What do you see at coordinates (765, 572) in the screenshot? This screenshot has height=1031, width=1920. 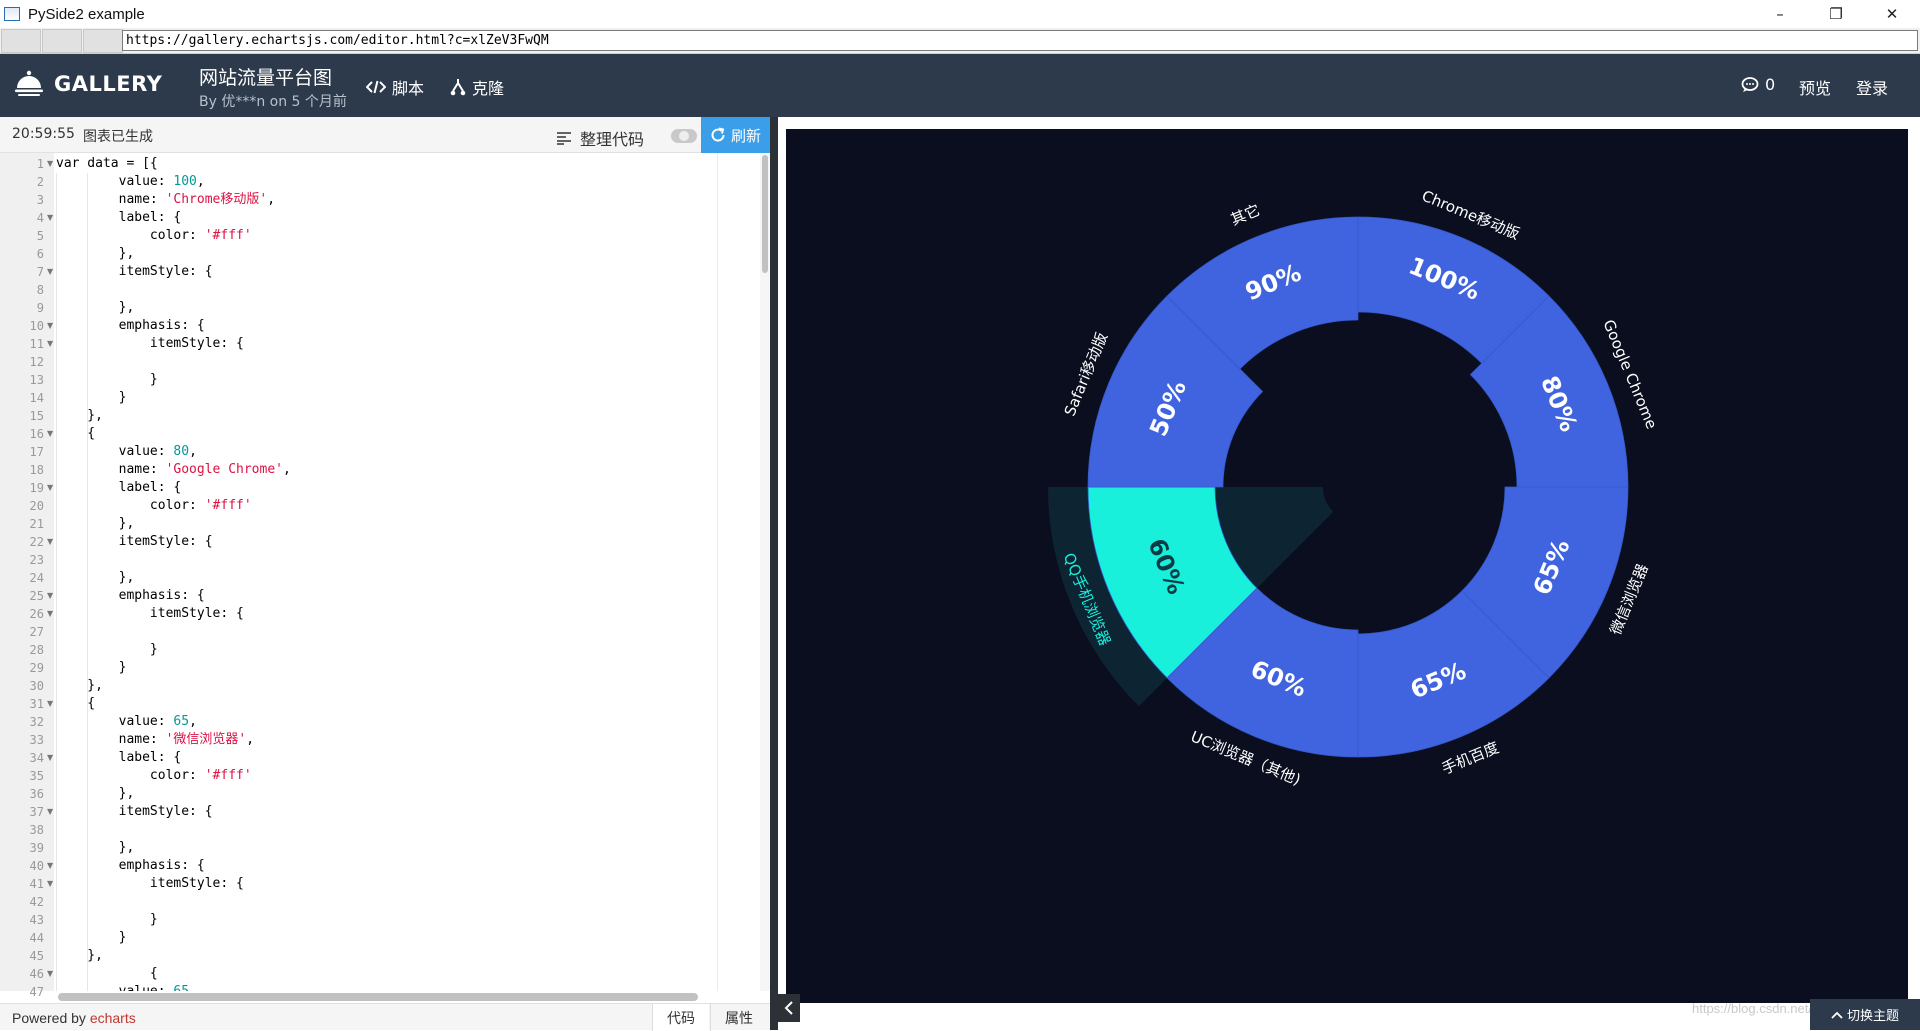 I see `editor-vertical-scrollbar` at bounding box center [765, 572].